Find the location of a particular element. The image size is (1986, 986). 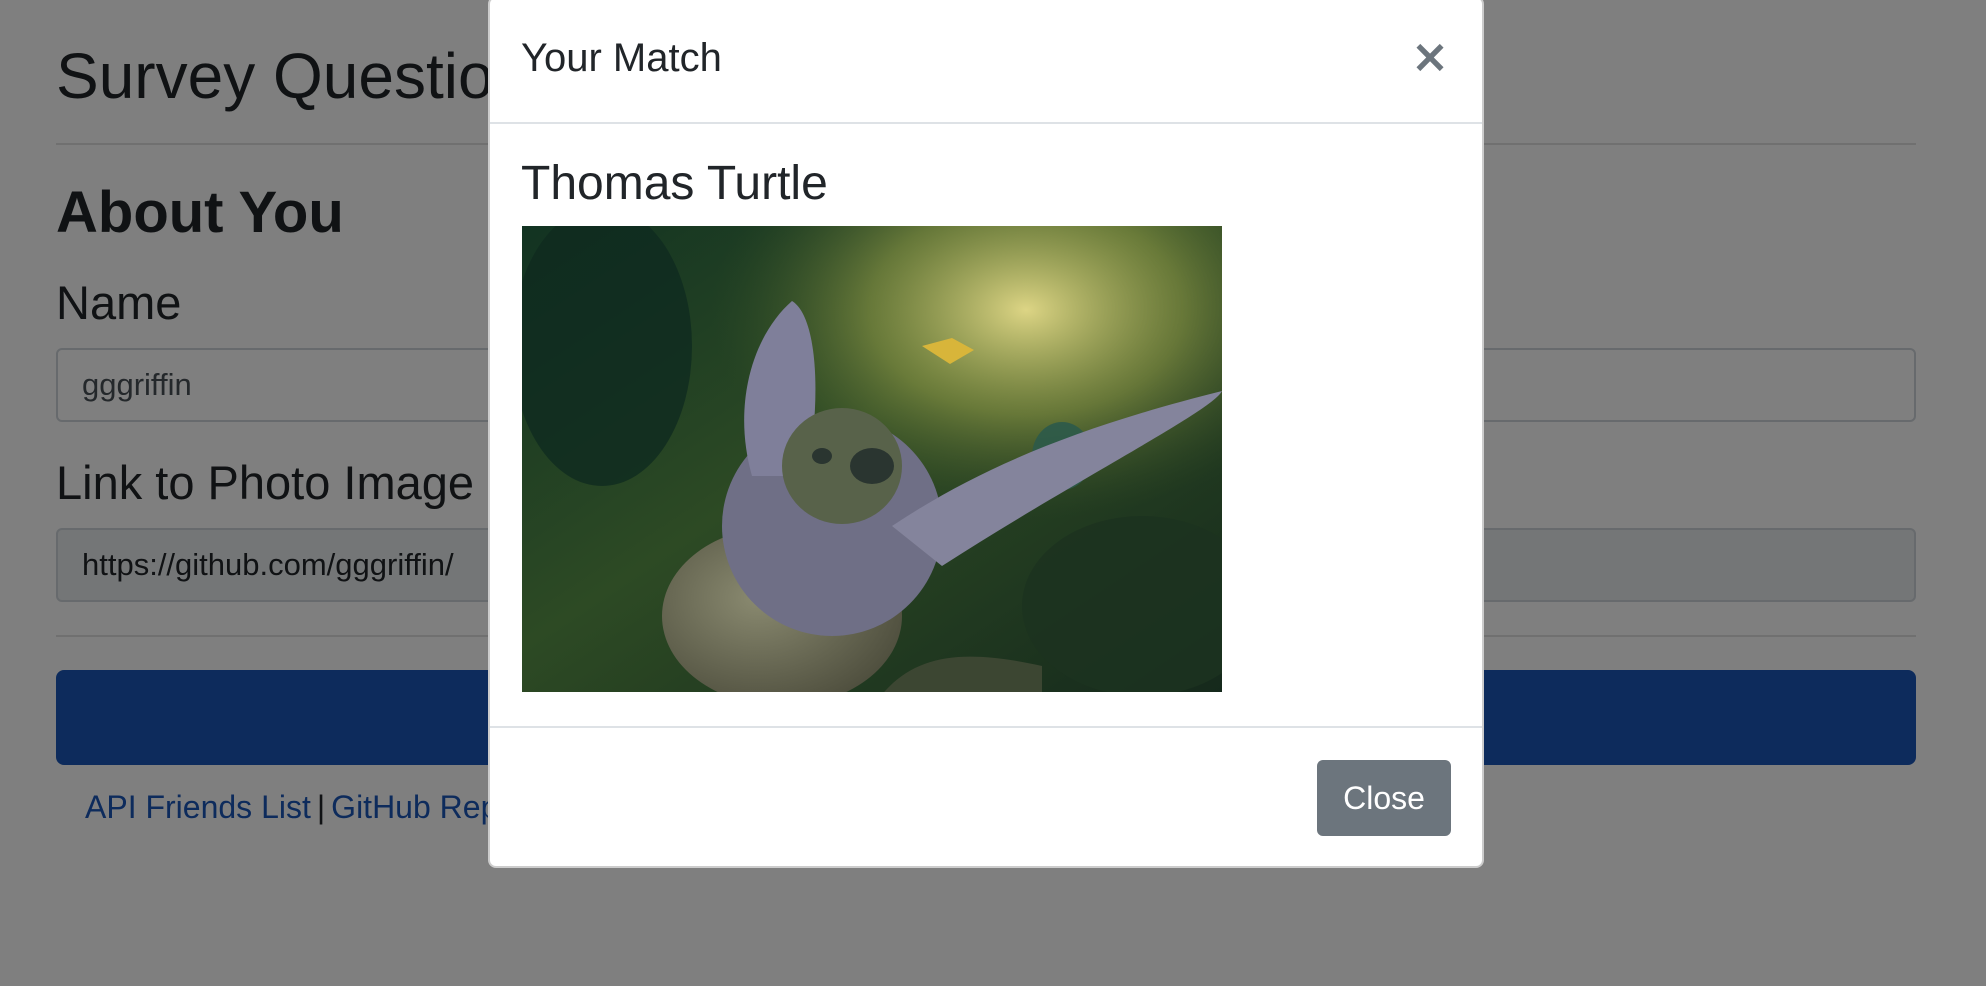

modal-title: Your Match is located at coordinates (621, 58).